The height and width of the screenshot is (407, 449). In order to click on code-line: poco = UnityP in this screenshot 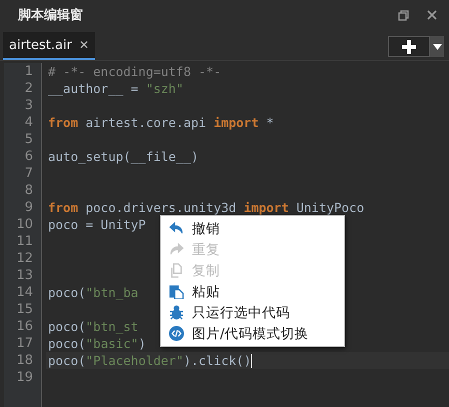, I will do `click(97, 224)`.